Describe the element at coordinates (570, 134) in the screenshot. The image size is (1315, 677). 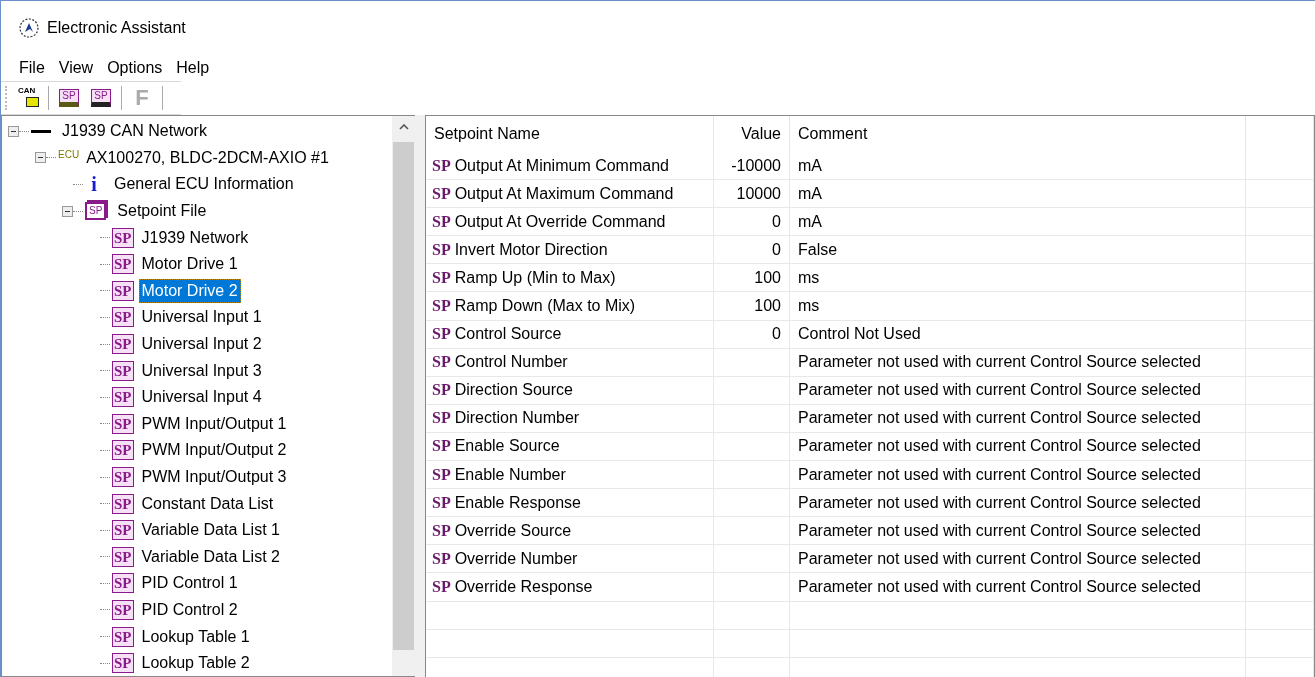
I see `column-header: Setpoint Name` at that location.